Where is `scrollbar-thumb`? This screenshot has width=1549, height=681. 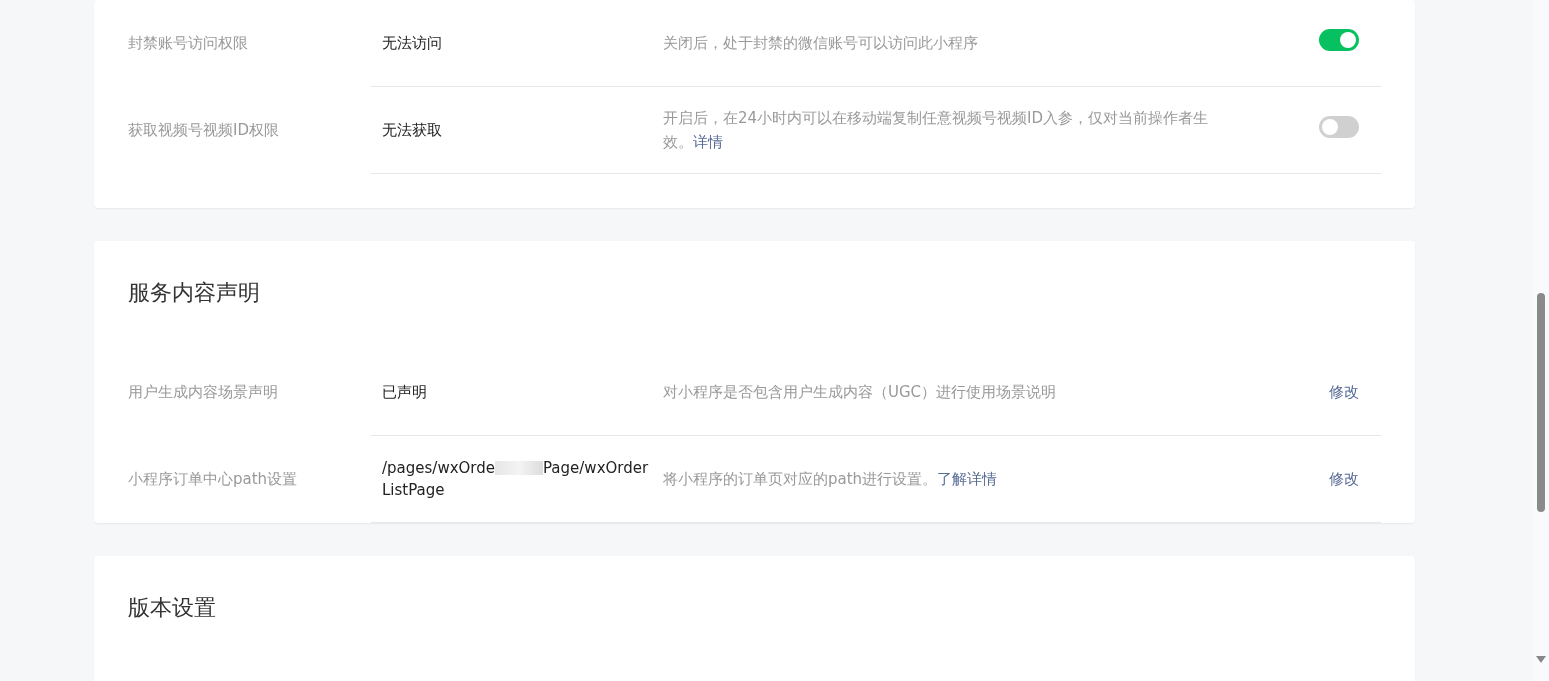
scrollbar-thumb is located at coordinates (1541, 402).